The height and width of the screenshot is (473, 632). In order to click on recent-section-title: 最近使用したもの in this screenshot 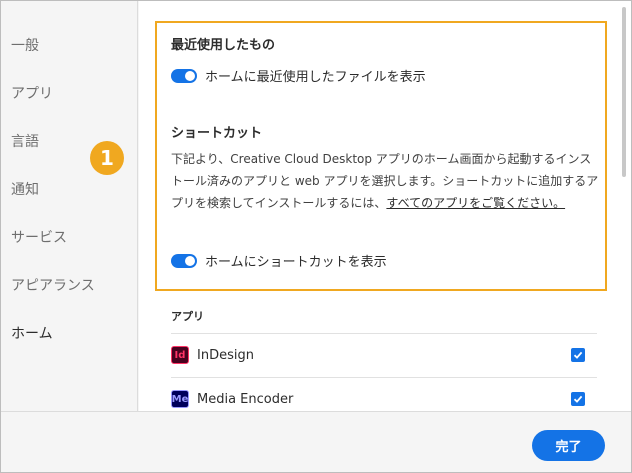, I will do `click(223, 45)`.